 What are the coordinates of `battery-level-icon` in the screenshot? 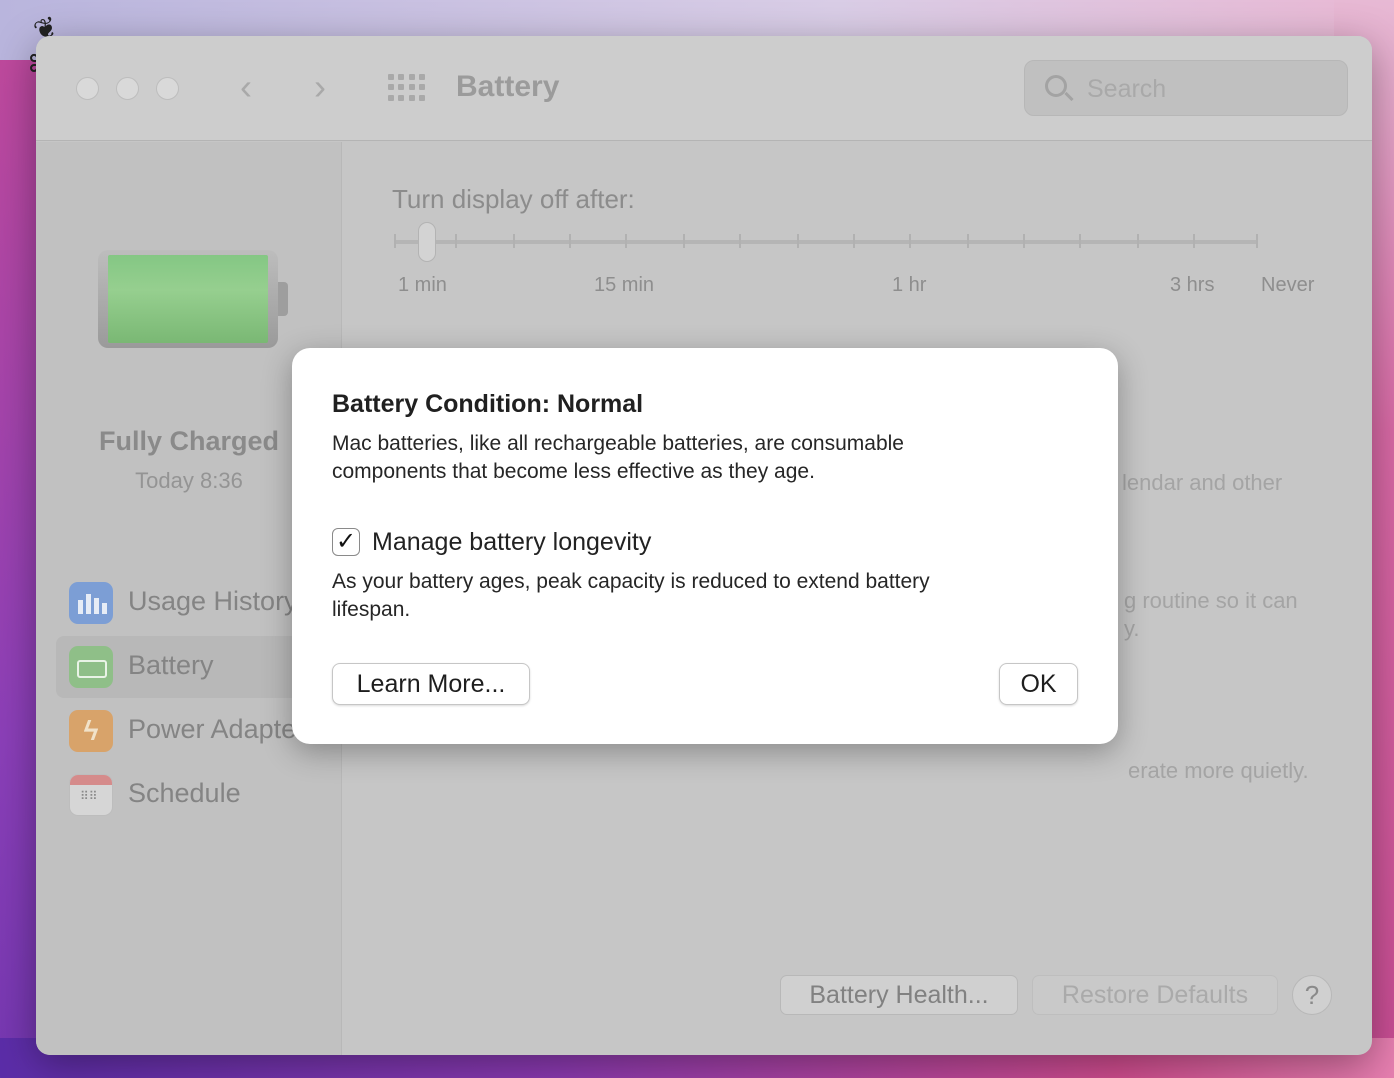 It's located at (193, 300).